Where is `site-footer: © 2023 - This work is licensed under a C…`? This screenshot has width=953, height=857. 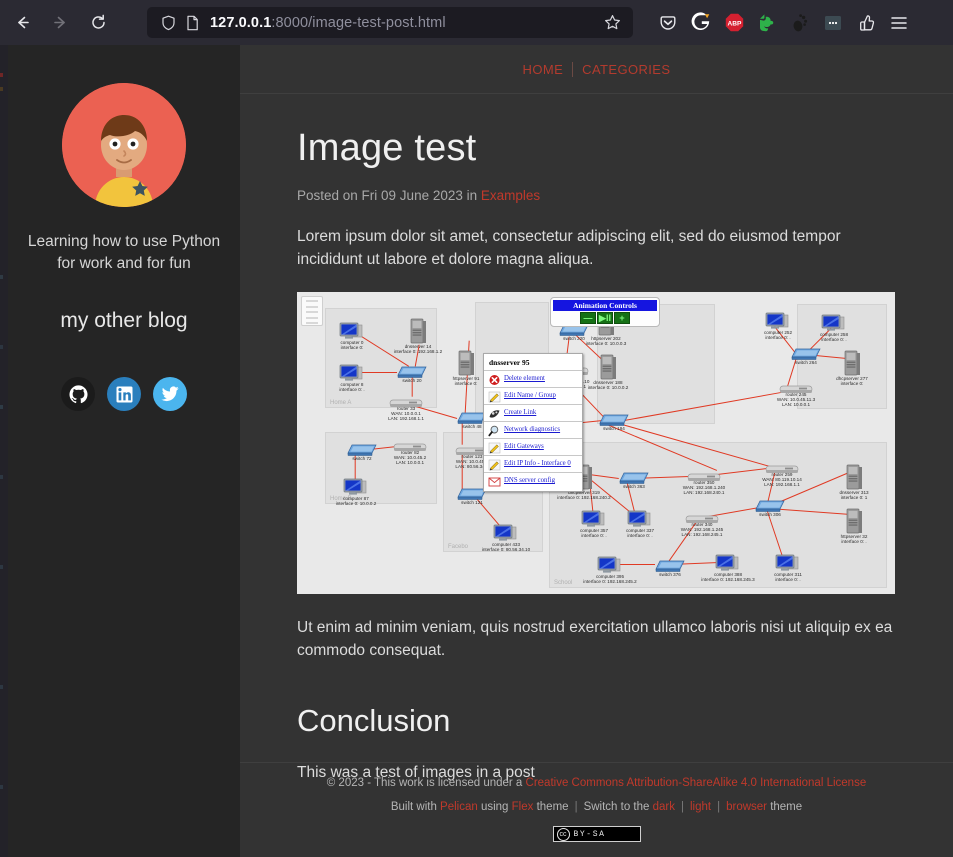 site-footer: © 2023 - This work is licensed under a C… is located at coordinates (596, 809).